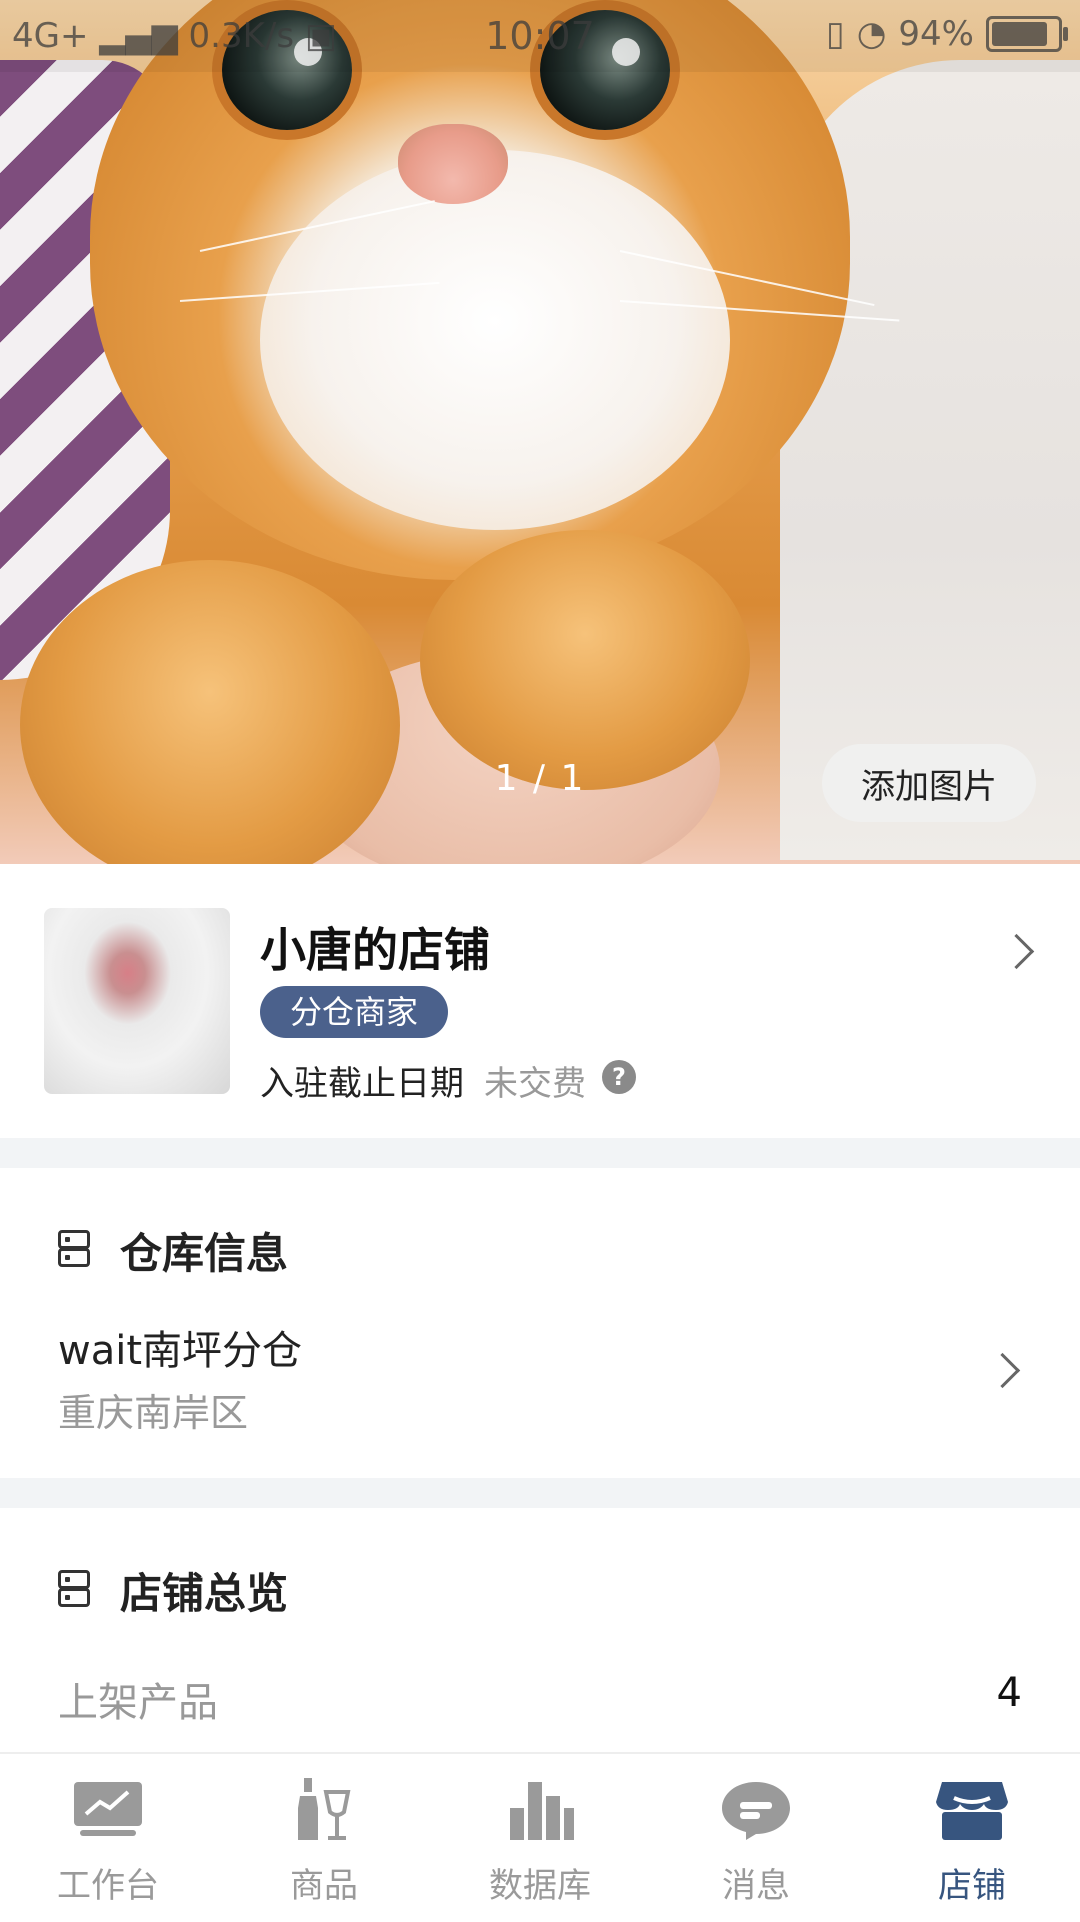 This screenshot has width=1080, height=1922. What do you see at coordinates (756, 1811) in the screenshot?
I see `chat-bubble-icon` at bounding box center [756, 1811].